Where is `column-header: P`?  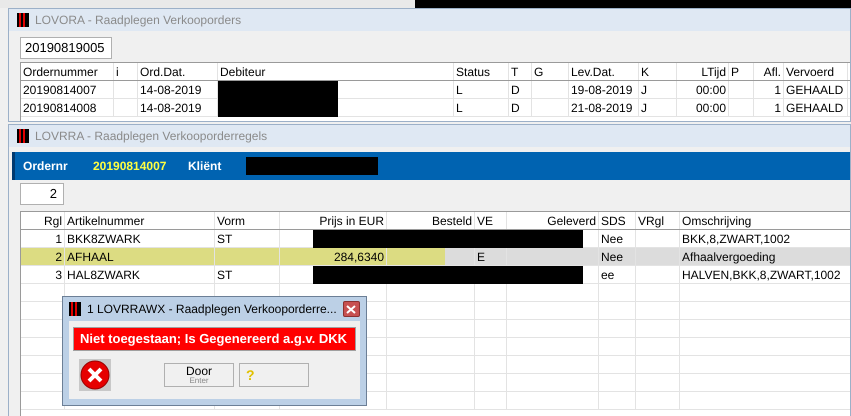
column-header: P is located at coordinates (735, 71).